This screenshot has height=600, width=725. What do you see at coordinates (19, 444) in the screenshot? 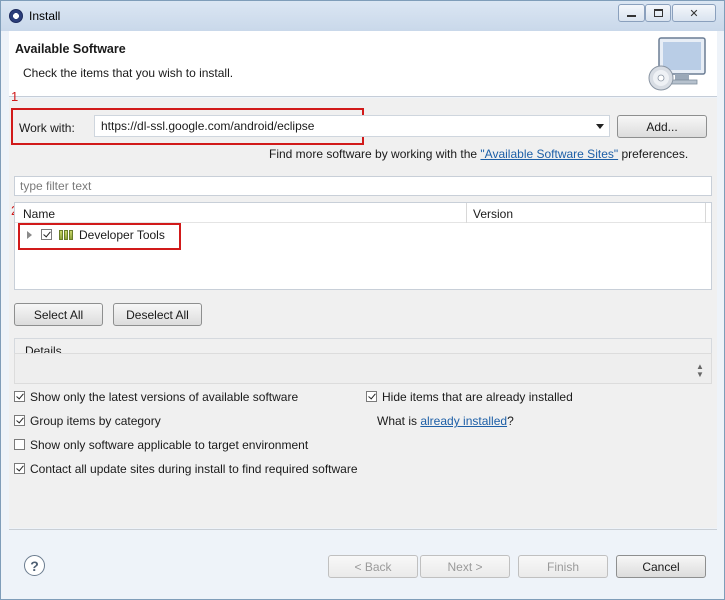
I see `show-applicable-checkbox` at bounding box center [19, 444].